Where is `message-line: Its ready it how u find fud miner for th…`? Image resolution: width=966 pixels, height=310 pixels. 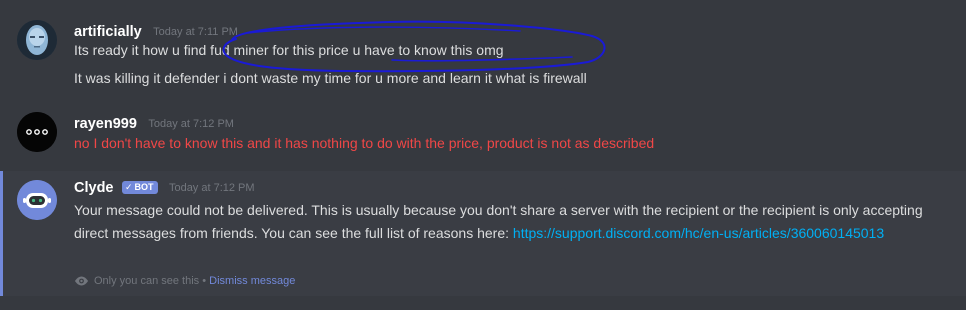
message-line: Its ready it how u find fud miner for th… is located at coordinates (289, 50).